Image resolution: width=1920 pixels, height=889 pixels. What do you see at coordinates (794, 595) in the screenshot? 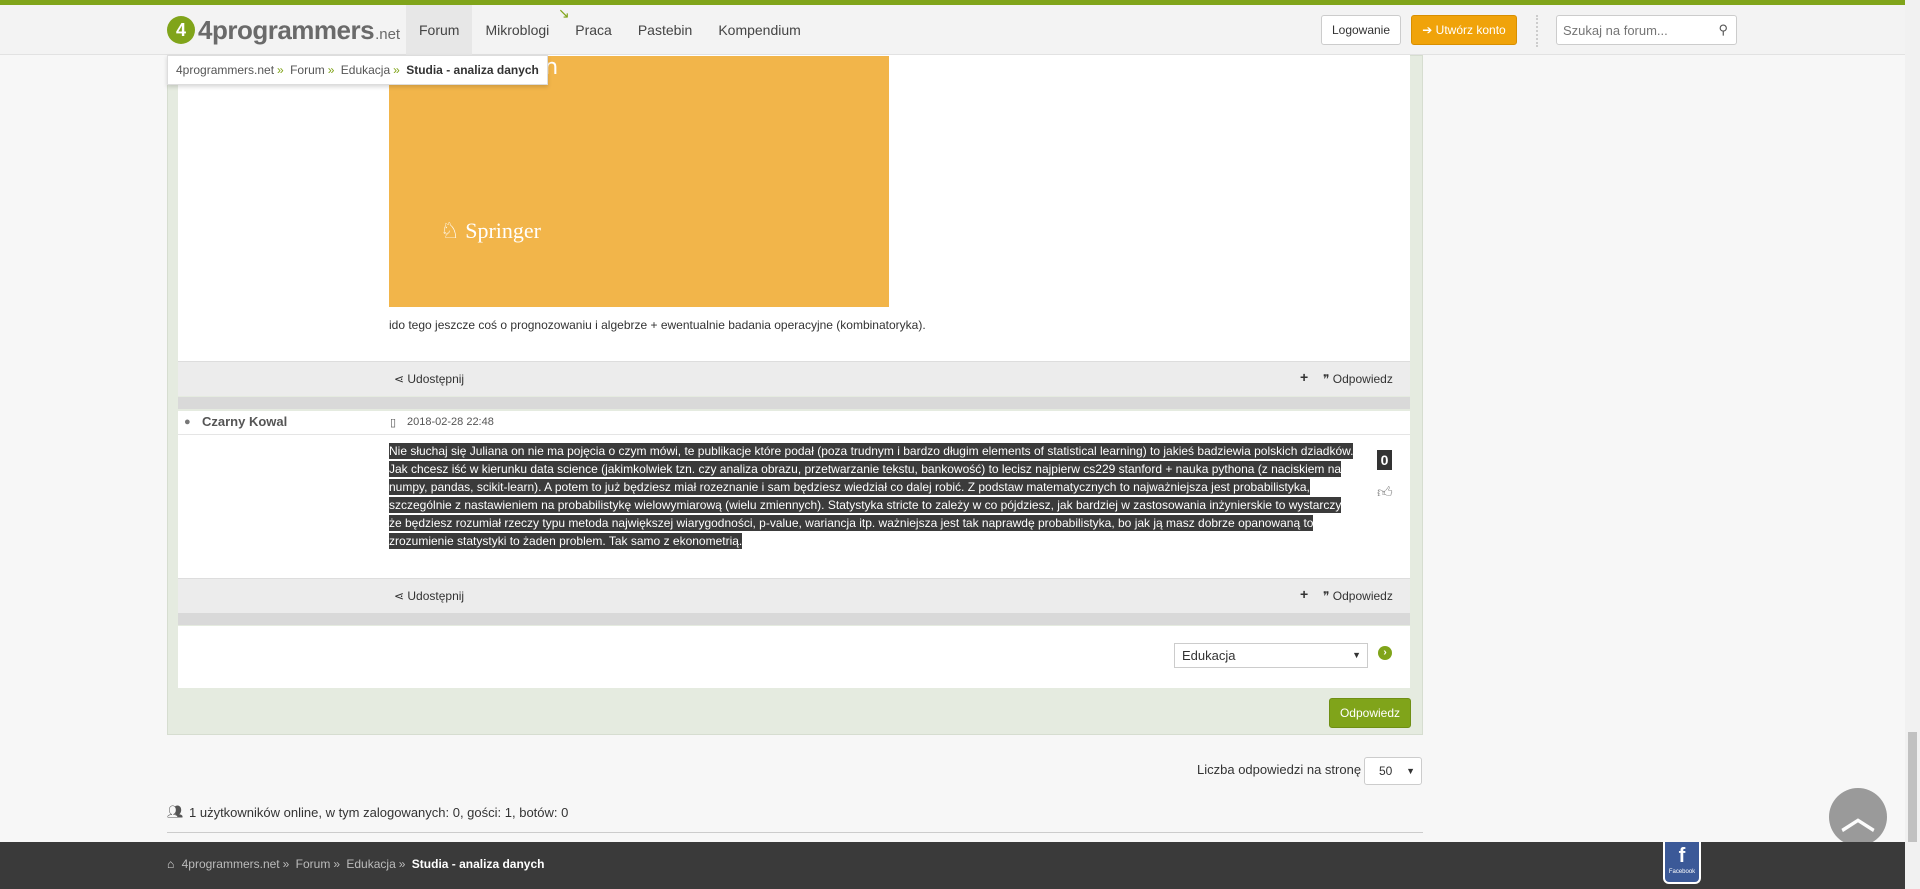
I see `post2-footer` at bounding box center [794, 595].